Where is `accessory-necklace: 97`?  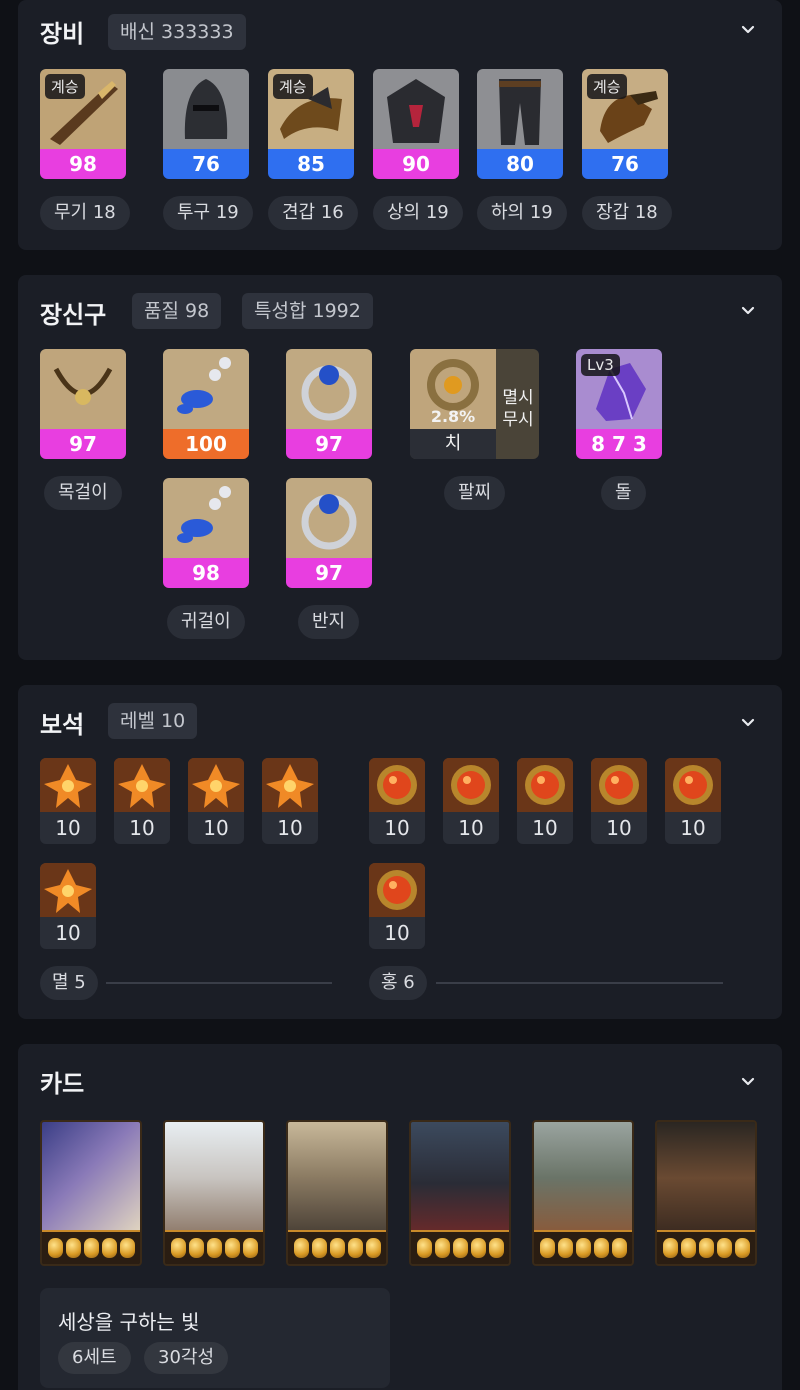
accessory-necklace: 97 is located at coordinates (83, 404).